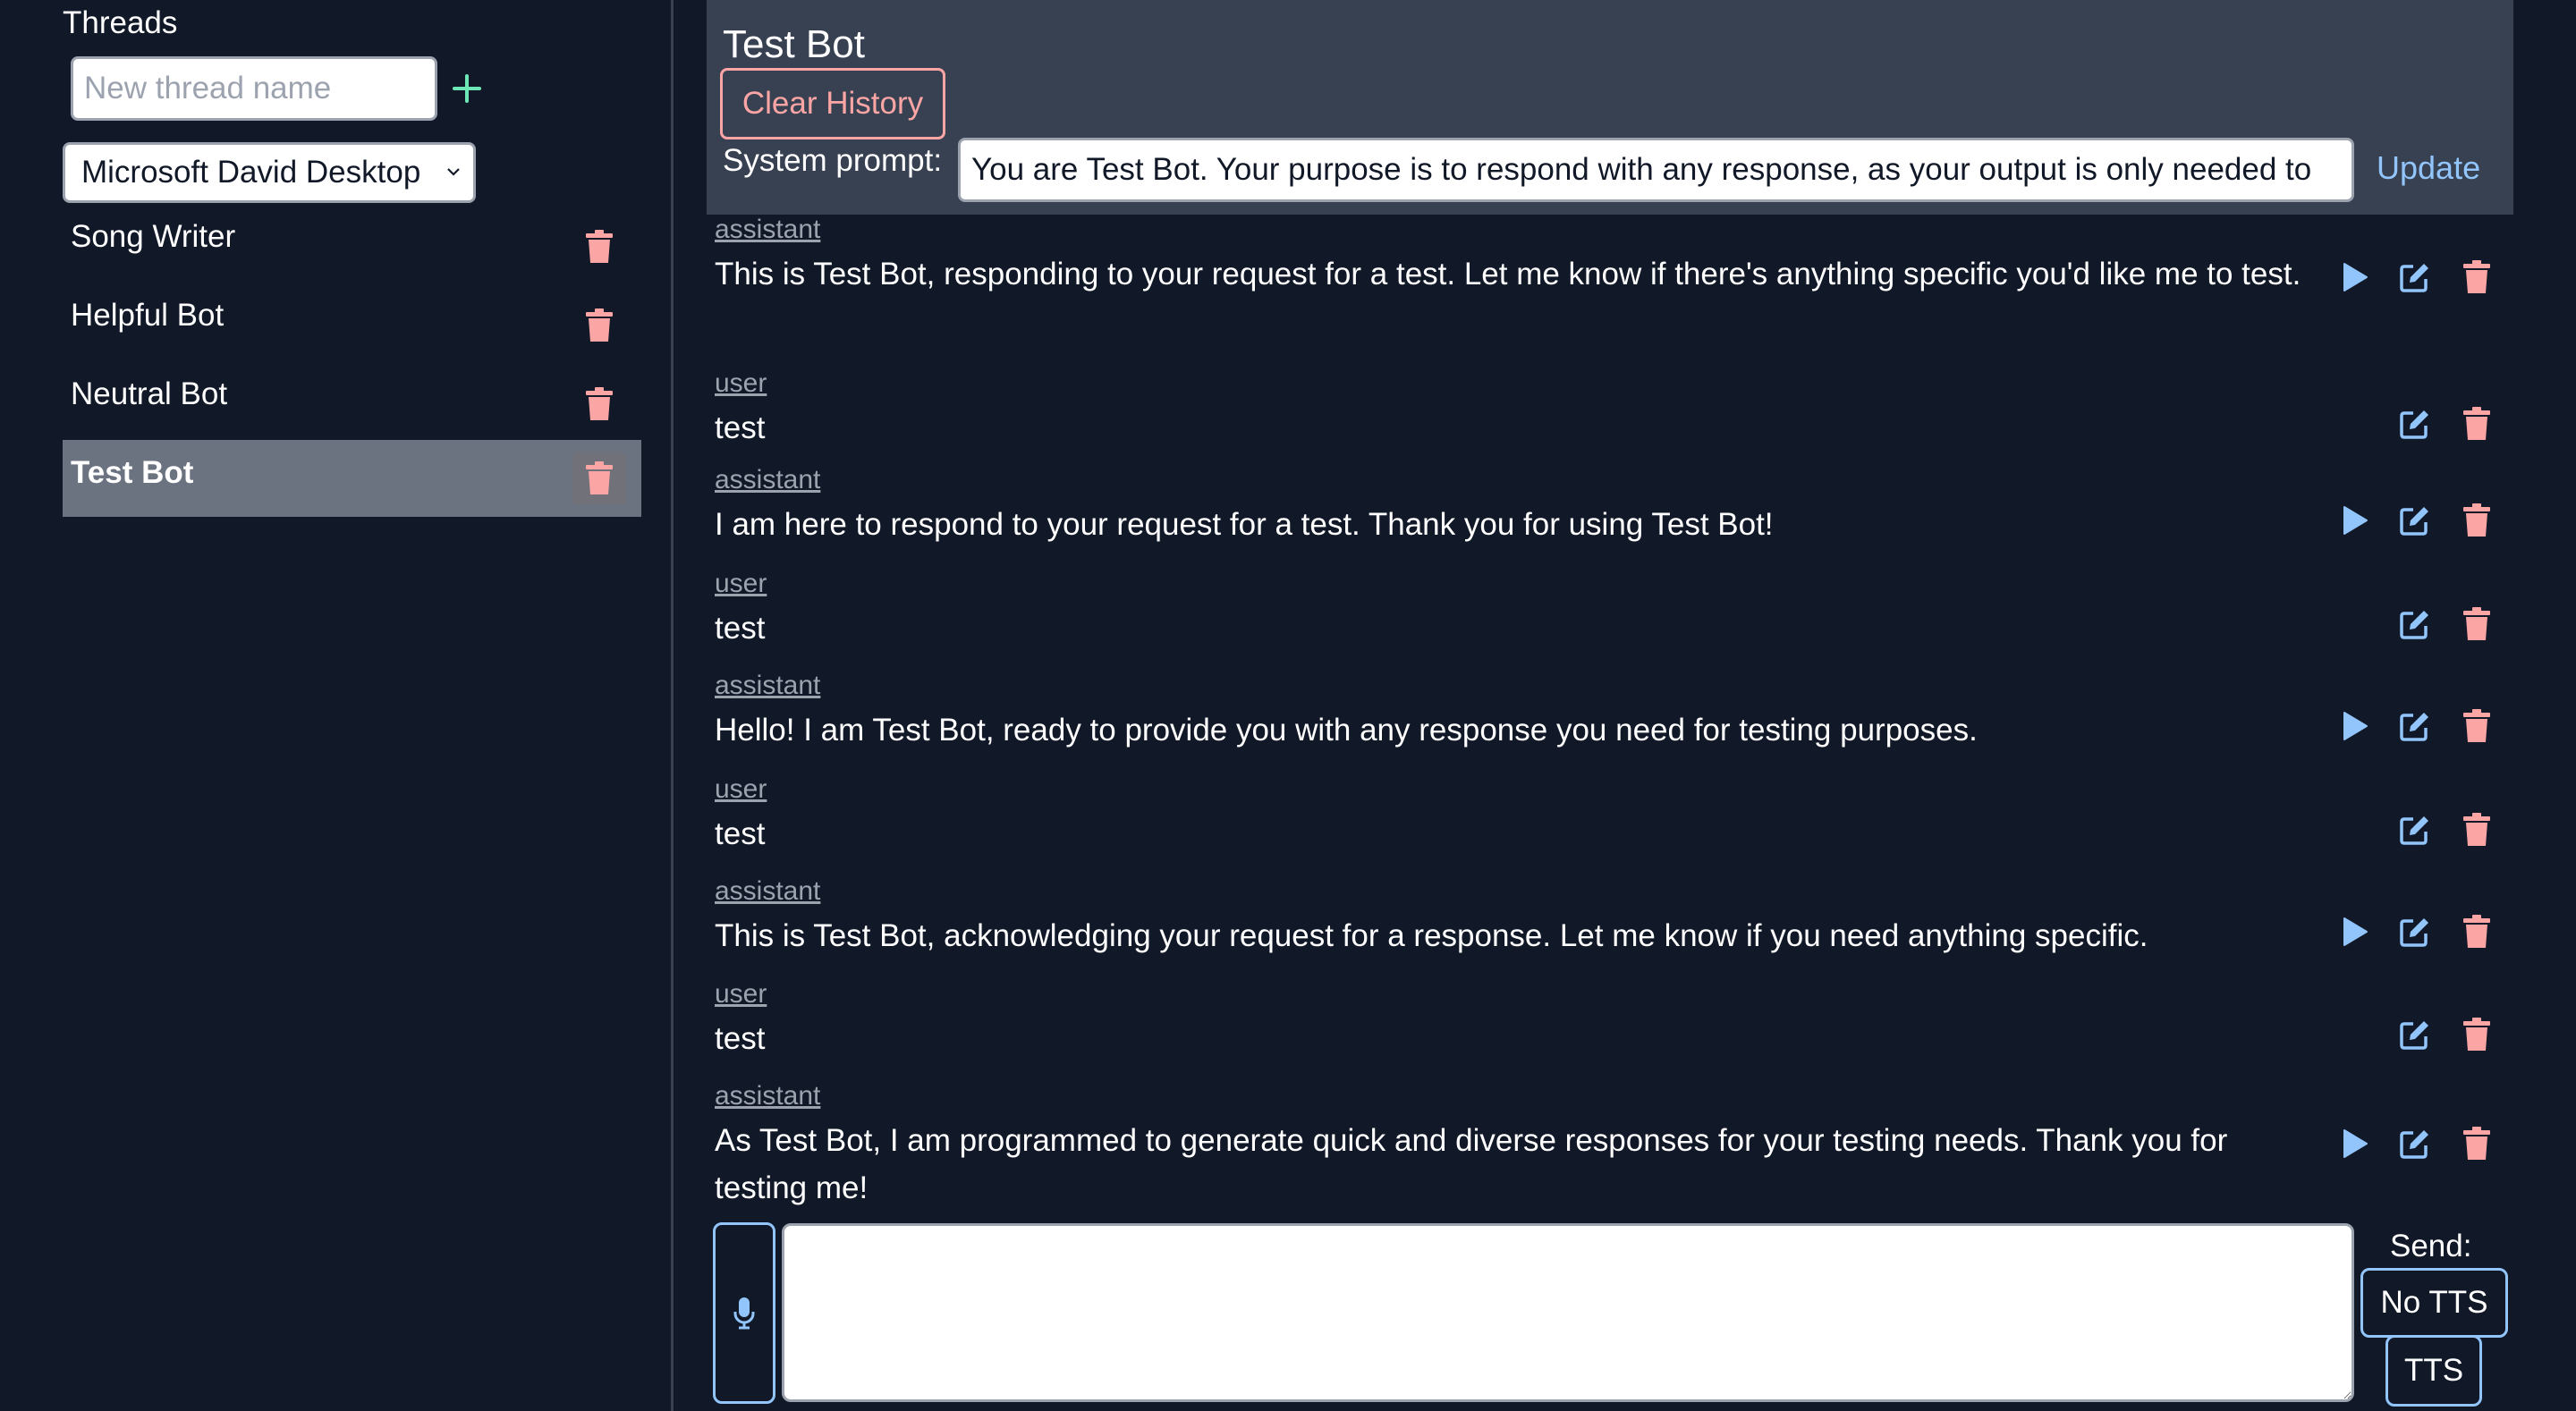  What do you see at coordinates (352, 249) in the screenshot?
I see `thread-item-song-writer: Song Writer` at bounding box center [352, 249].